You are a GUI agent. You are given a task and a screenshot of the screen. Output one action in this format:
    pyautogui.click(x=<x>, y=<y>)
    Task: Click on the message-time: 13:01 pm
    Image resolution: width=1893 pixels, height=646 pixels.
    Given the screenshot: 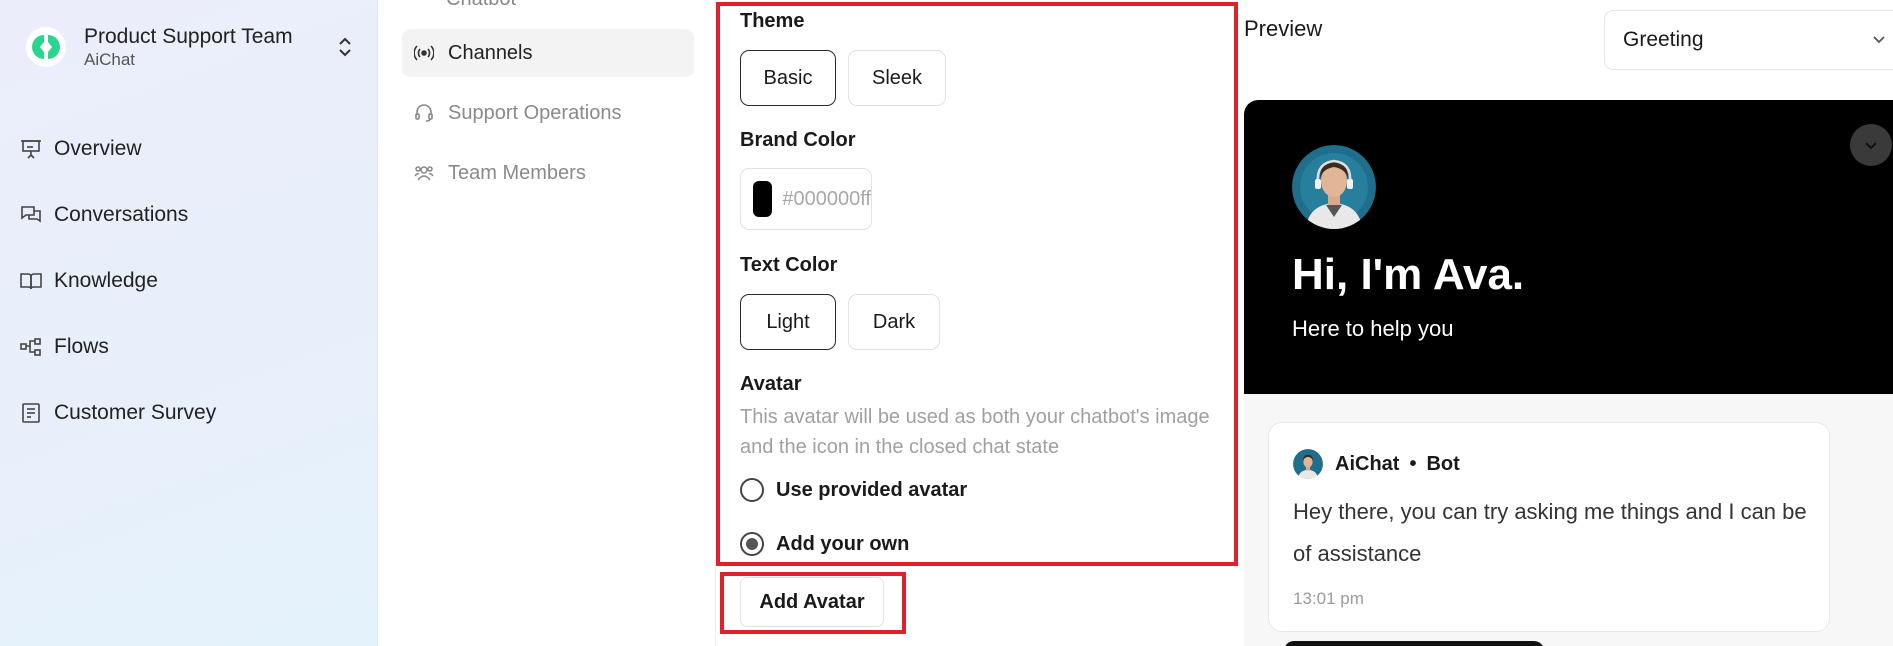 What is the action you would take?
    pyautogui.click(x=1328, y=598)
    